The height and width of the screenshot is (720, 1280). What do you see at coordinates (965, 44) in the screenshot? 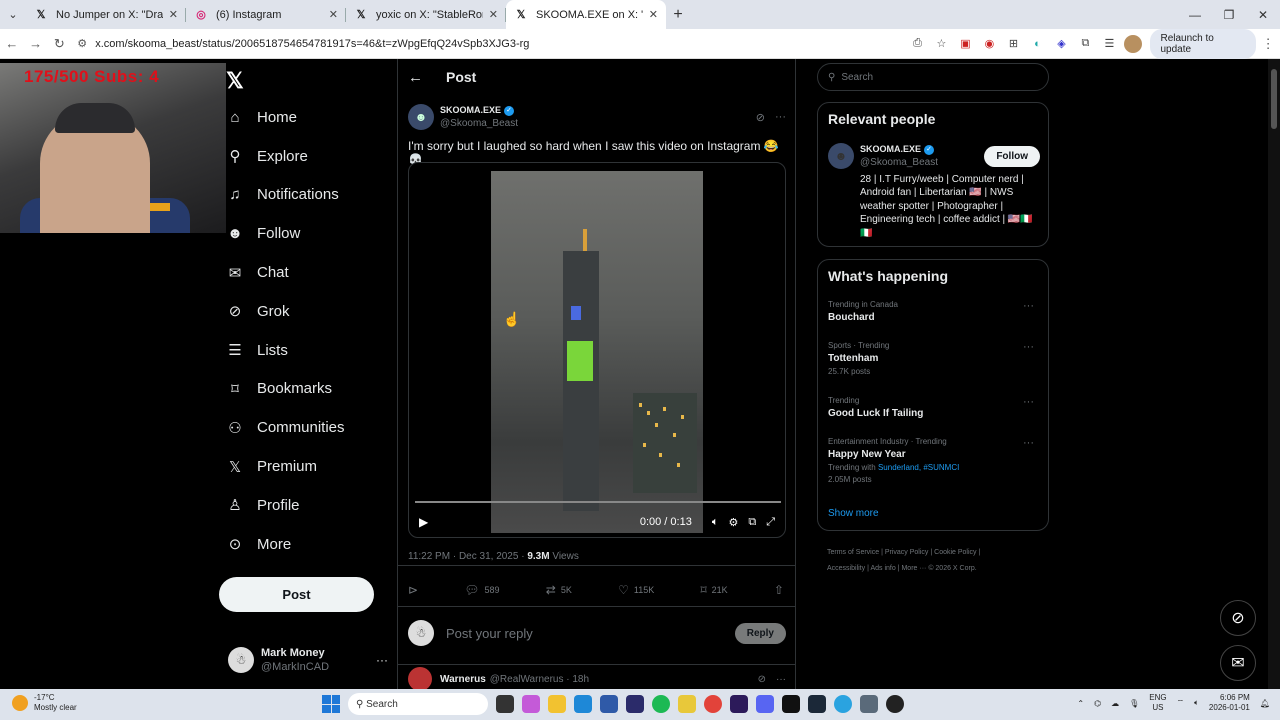
I see `extension-icon: ▣` at bounding box center [965, 44].